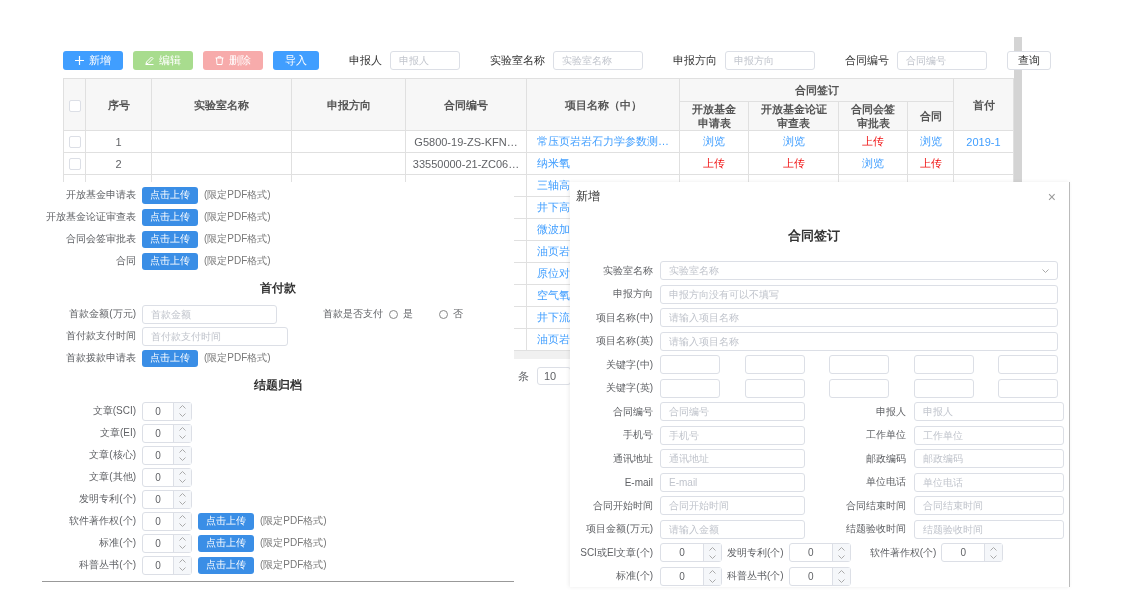 The width and height of the screenshot is (1144, 611). Describe the element at coordinates (401, 314) in the screenshot. I see `radio-option: 是` at that location.